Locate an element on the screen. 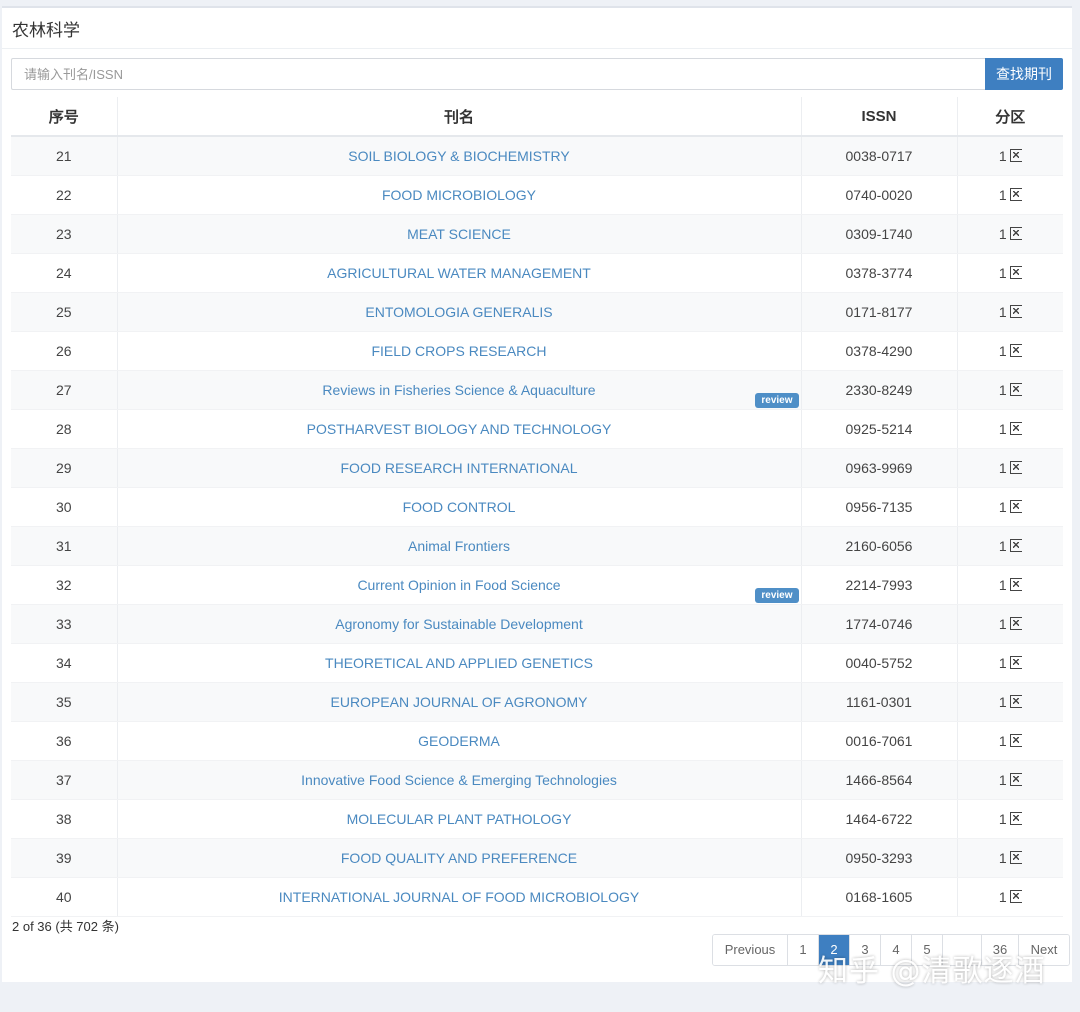  journal-name-cell: Agronomy for Sustainable Development is located at coordinates (459, 624).